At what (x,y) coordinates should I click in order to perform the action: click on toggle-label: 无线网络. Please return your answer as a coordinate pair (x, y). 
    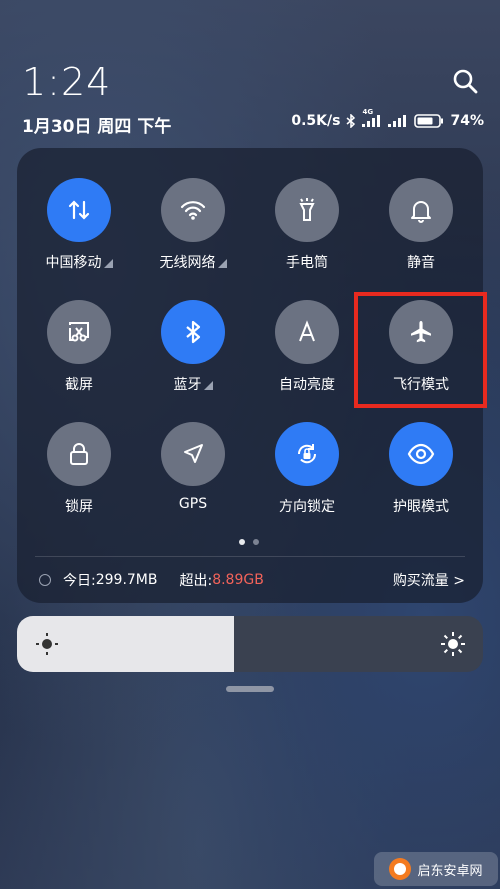
    Looking at the image, I should click on (193, 262).